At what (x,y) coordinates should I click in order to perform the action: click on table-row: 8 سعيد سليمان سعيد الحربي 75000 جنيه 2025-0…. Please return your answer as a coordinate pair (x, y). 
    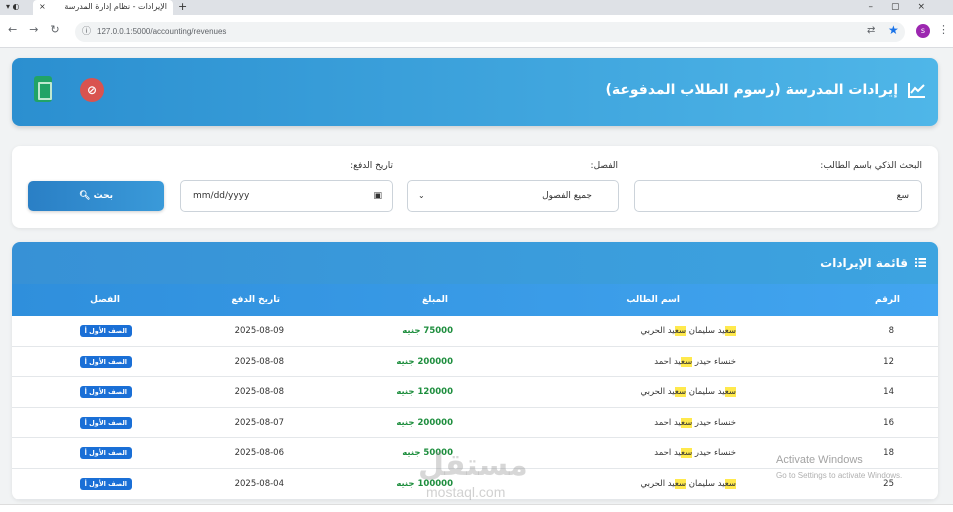
    Looking at the image, I should click on (475, 331).